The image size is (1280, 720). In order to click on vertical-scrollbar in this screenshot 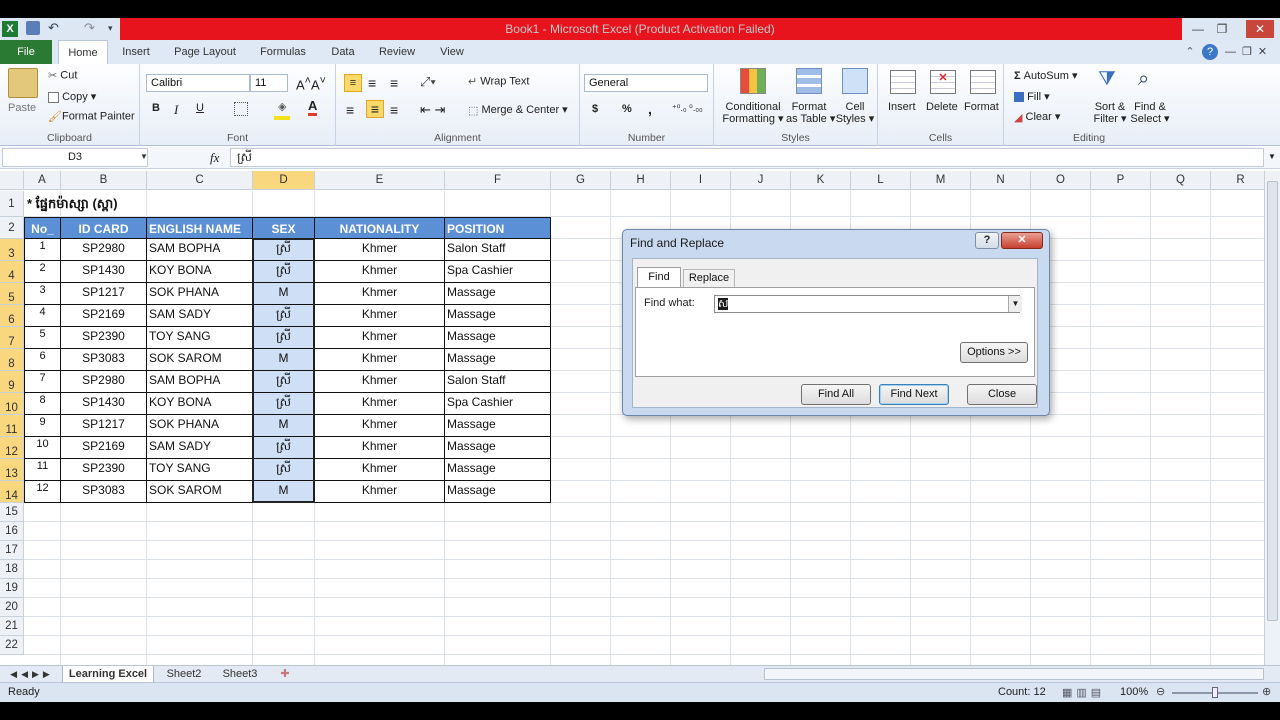, I will do `click(1272, 418)`.